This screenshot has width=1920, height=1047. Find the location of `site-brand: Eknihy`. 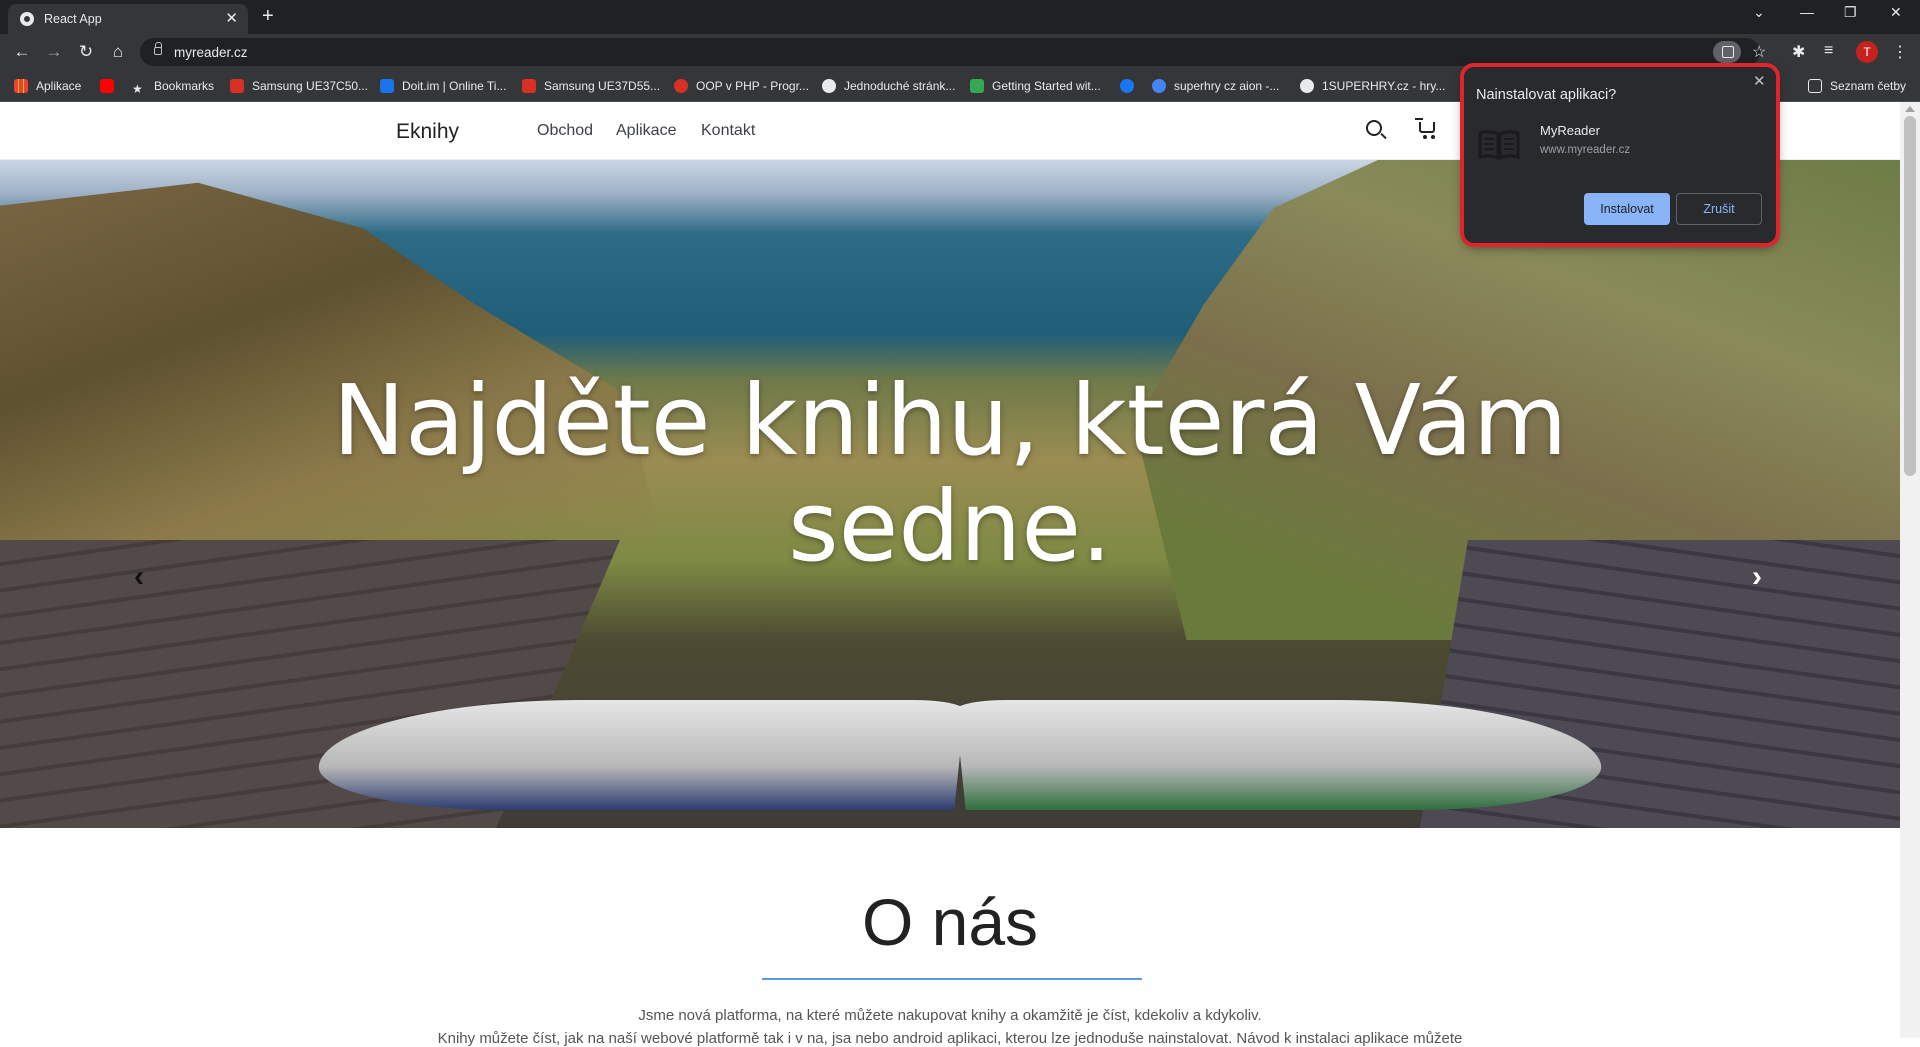

site-brand: Eknihy is located at coordinates (427, 132).